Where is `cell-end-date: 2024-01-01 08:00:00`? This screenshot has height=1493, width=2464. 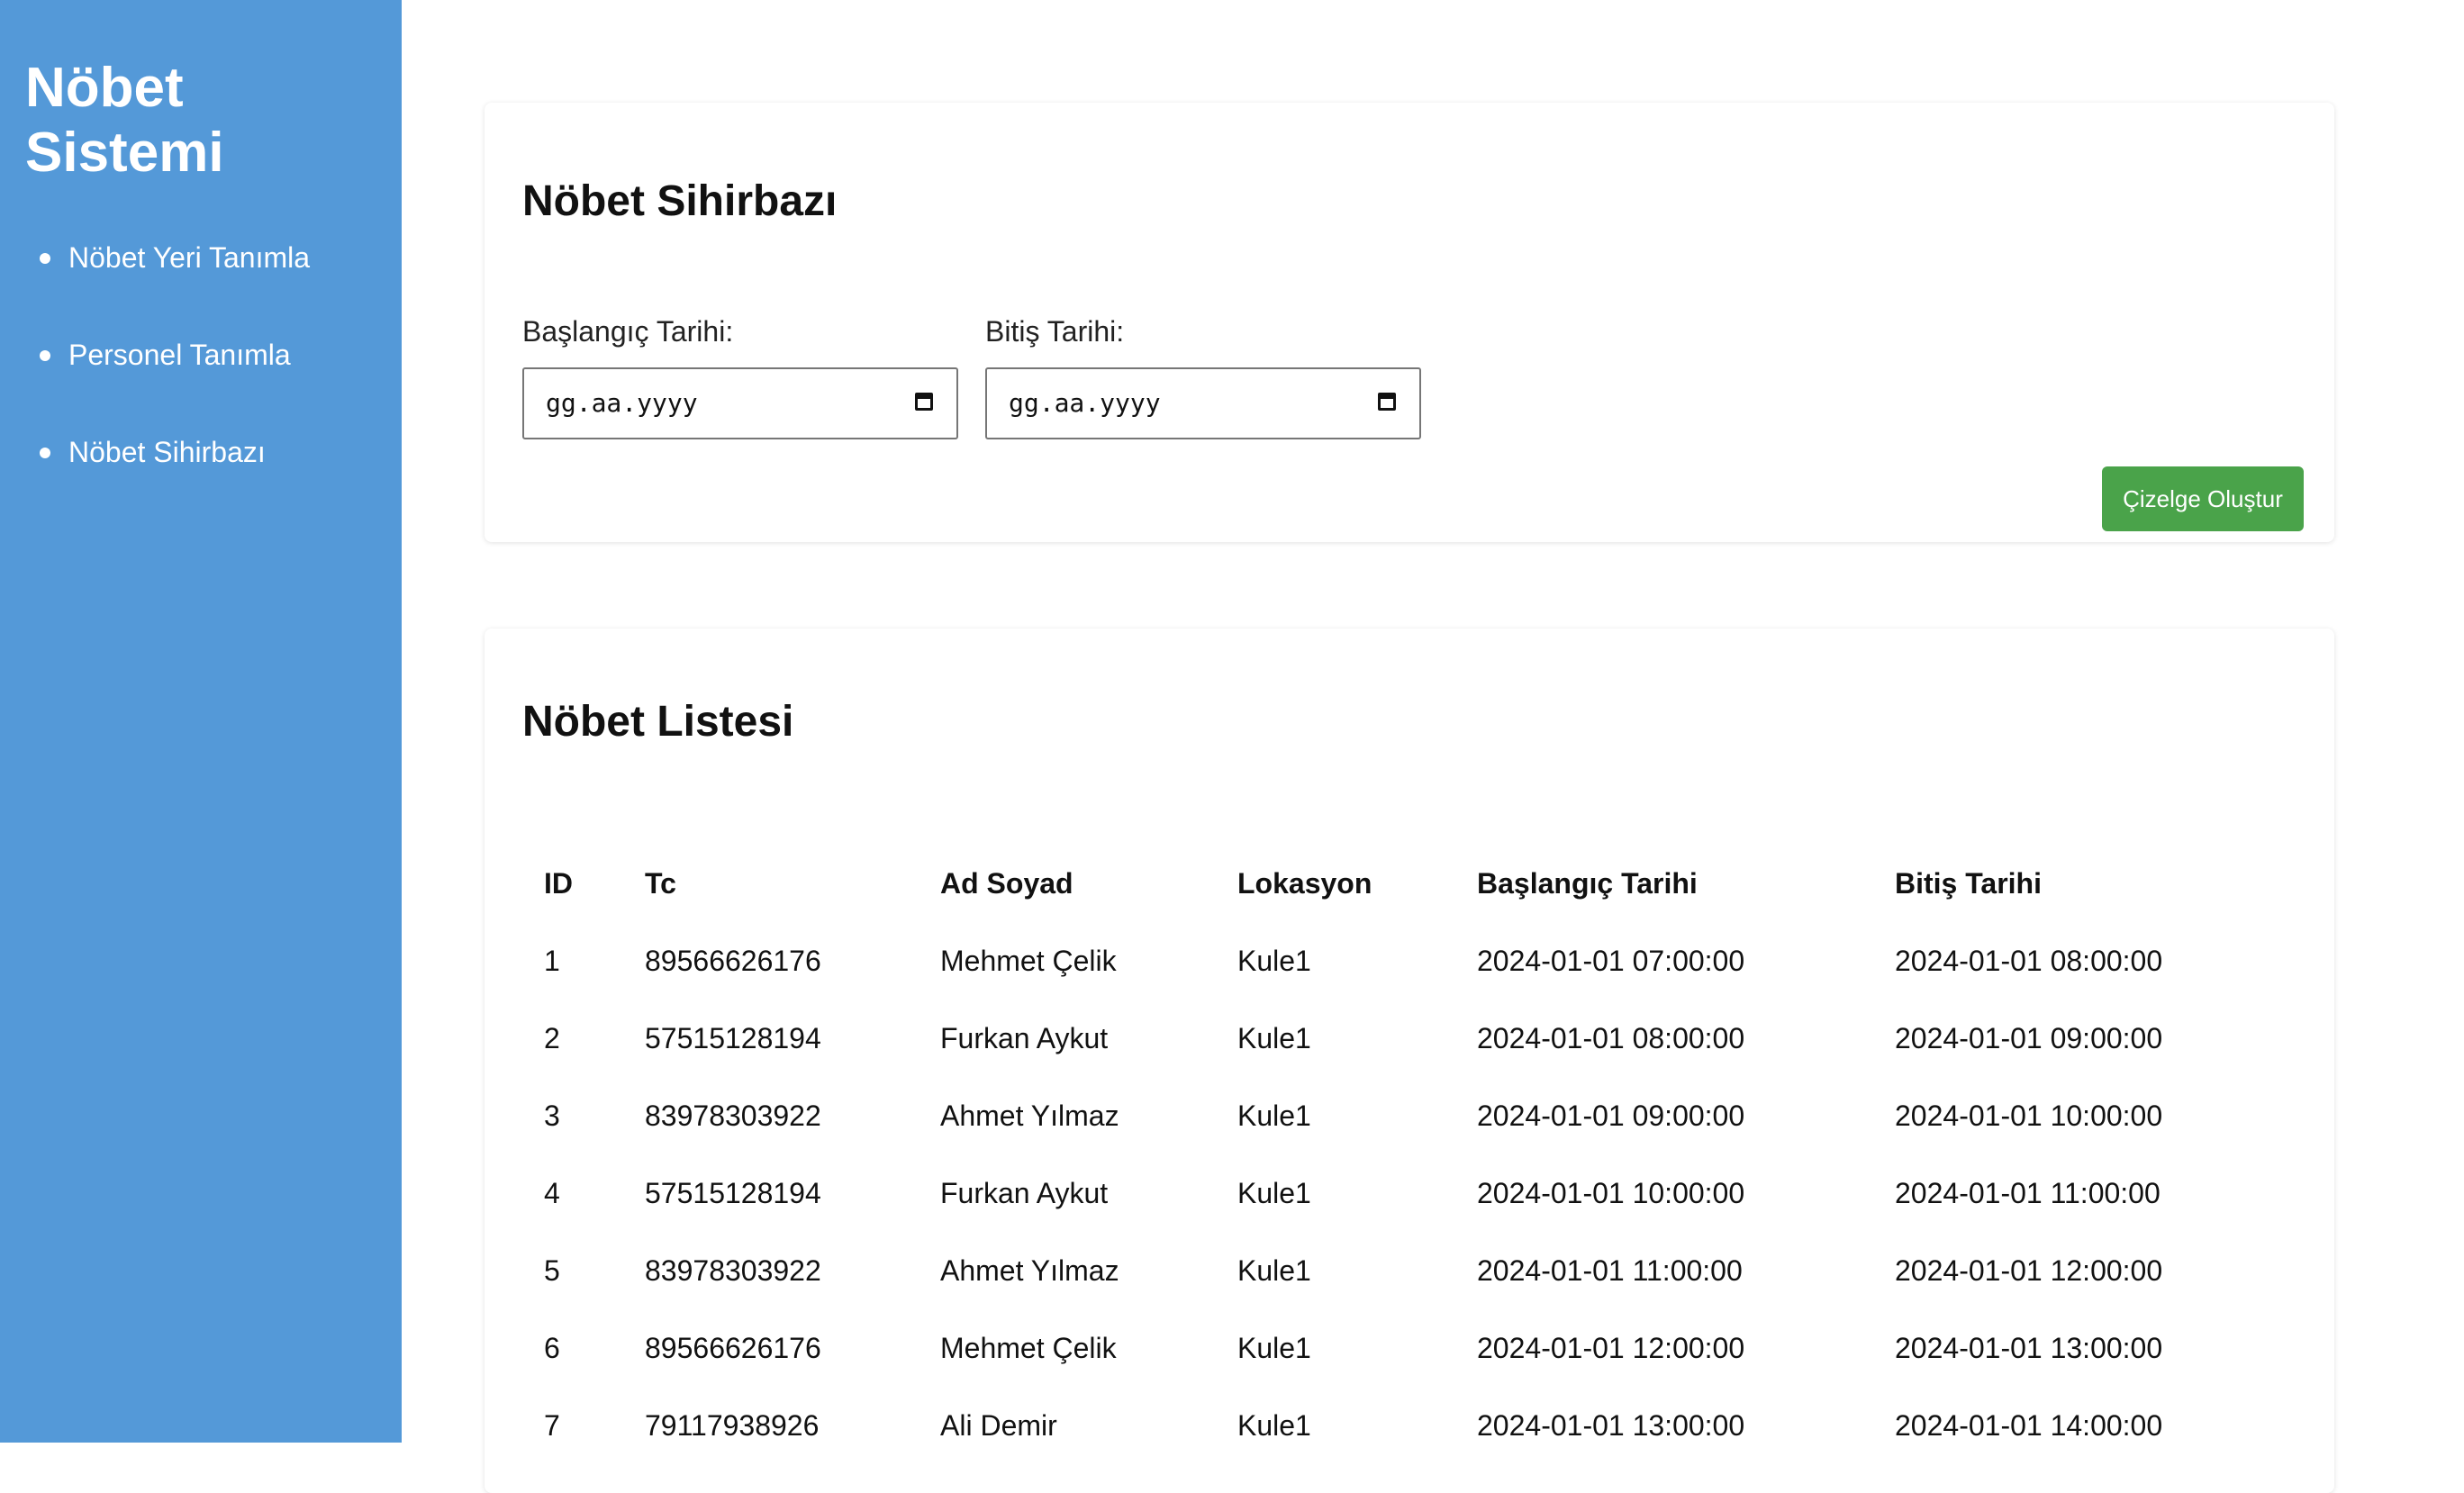 cell-end-date: 2024-01-01 08:00:00 is located at coordinates (2029, 960).